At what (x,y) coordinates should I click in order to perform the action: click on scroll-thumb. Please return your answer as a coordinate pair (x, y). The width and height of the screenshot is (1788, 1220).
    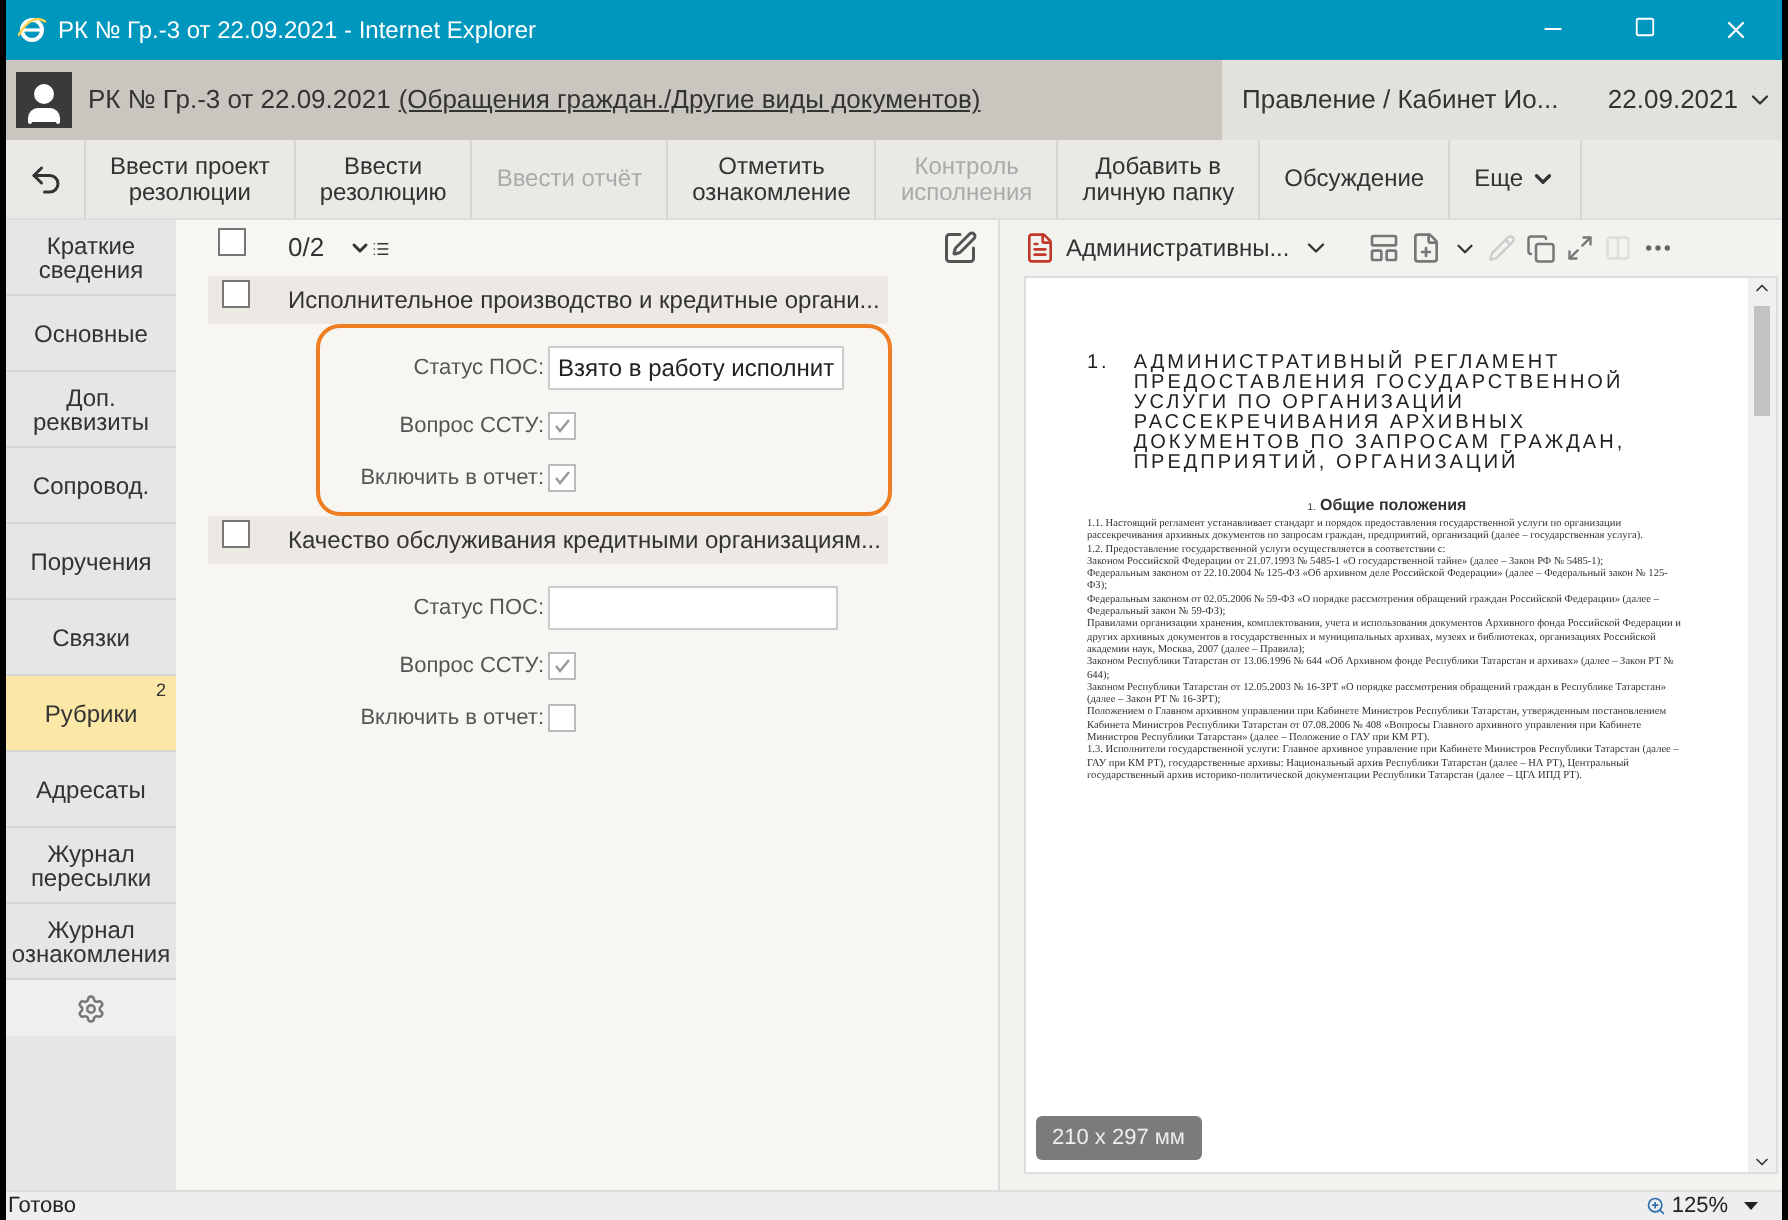
    Looking at the image, I should click on (1762, 361).